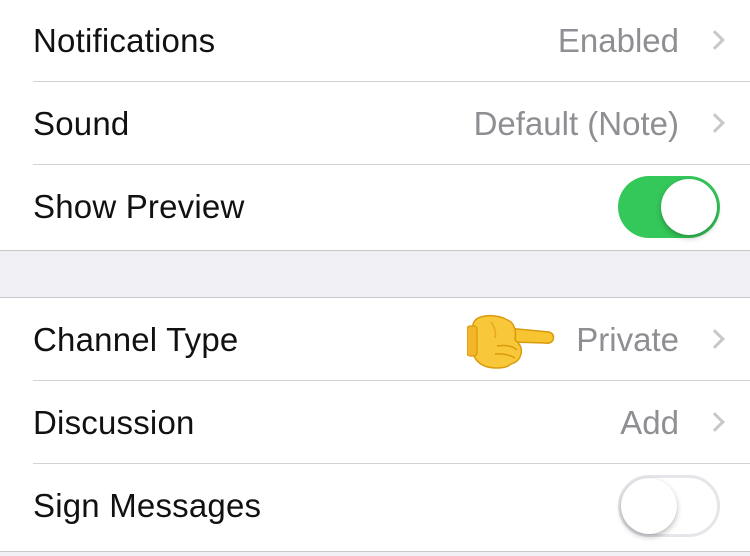  What do you see at coordinates (375, 339) in the screenshot?
I see `row-channel-type: Channel Type Private` at bounding box center [375, 339].